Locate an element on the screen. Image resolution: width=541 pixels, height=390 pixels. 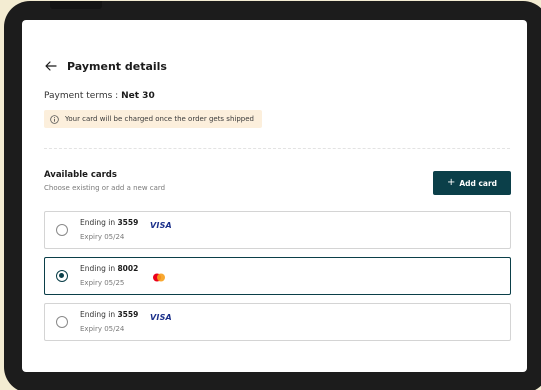
card-last4: 8002 is located at coordinates (128, 268).